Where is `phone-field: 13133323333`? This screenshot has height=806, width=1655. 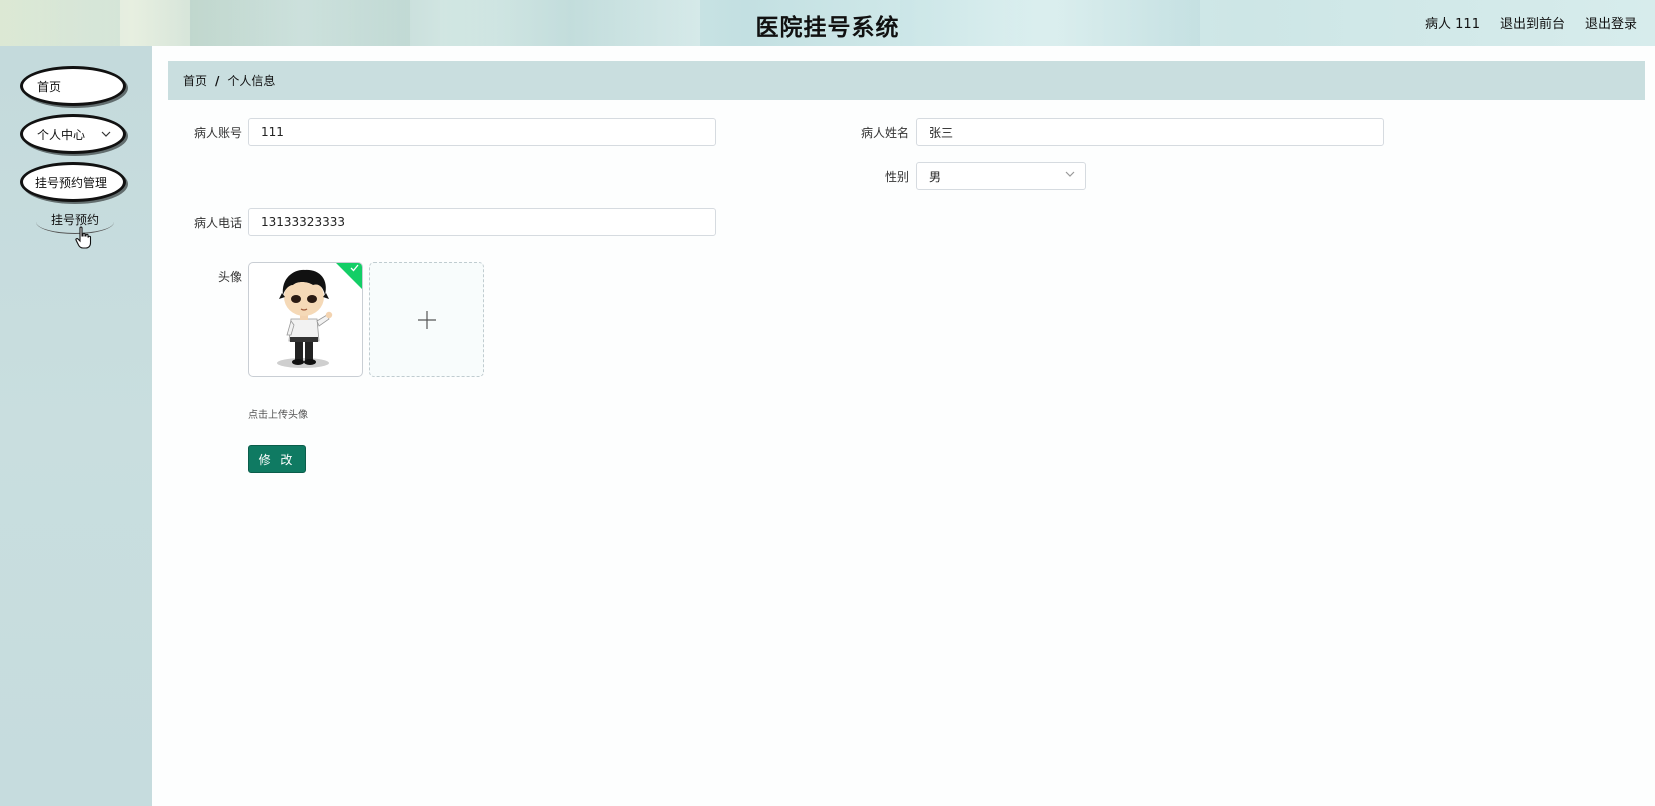 phone-field: 13133323333 is located at coordinates (482, 222).